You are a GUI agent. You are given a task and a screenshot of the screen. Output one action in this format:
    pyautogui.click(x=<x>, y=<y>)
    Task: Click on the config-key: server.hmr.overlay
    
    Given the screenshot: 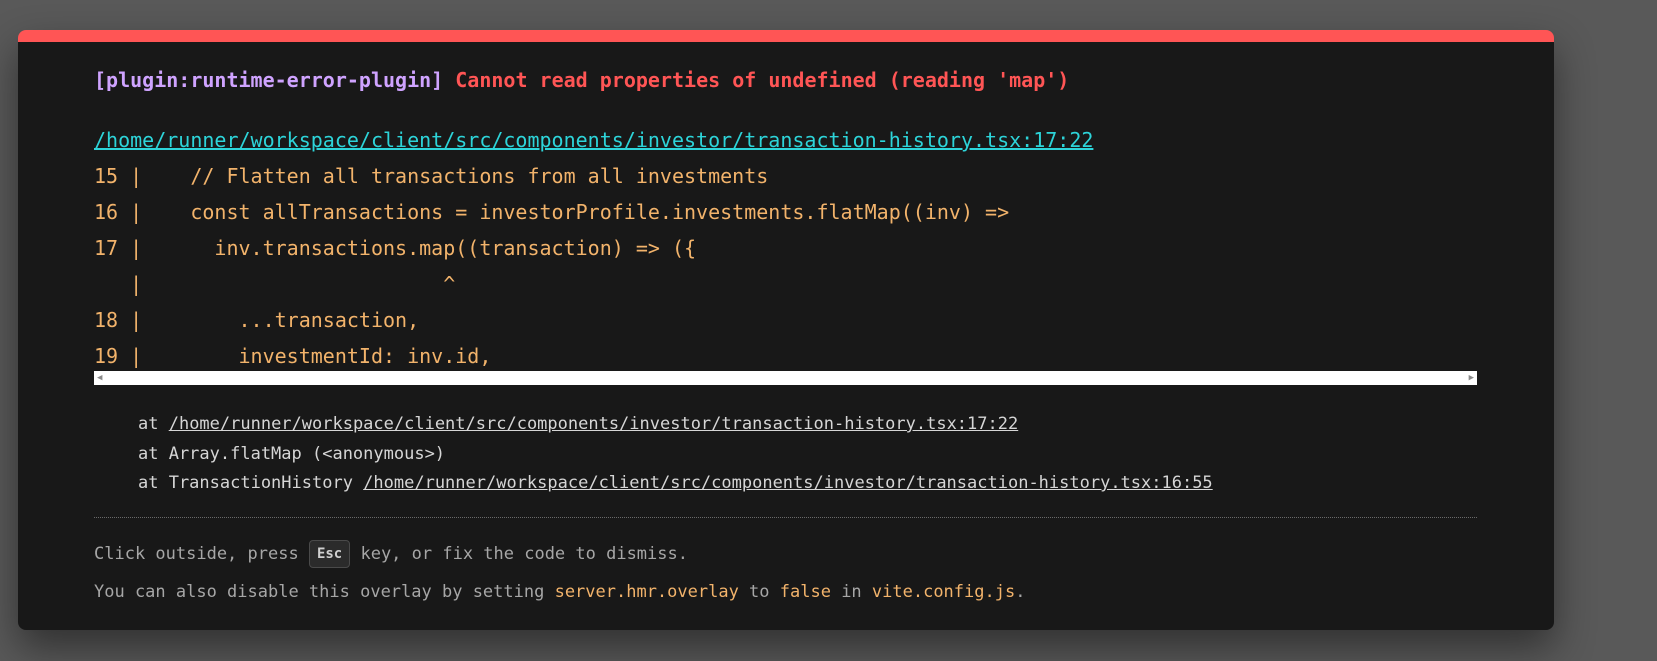 What is the action you would take?
    pyautogui.click(x=646, y=592)
    